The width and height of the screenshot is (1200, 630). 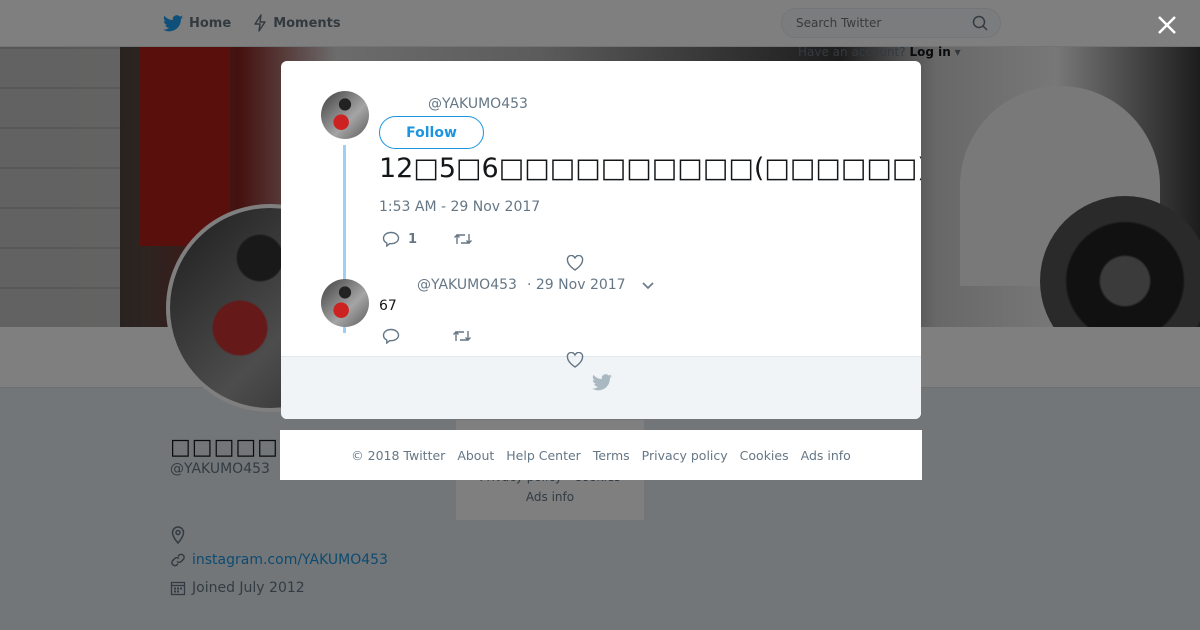 What do you see at coordinates (576, 285) in the screenshot?
I see `reply-tweet-date: · 29 Nov 2017` at bounding box center [576, 285].